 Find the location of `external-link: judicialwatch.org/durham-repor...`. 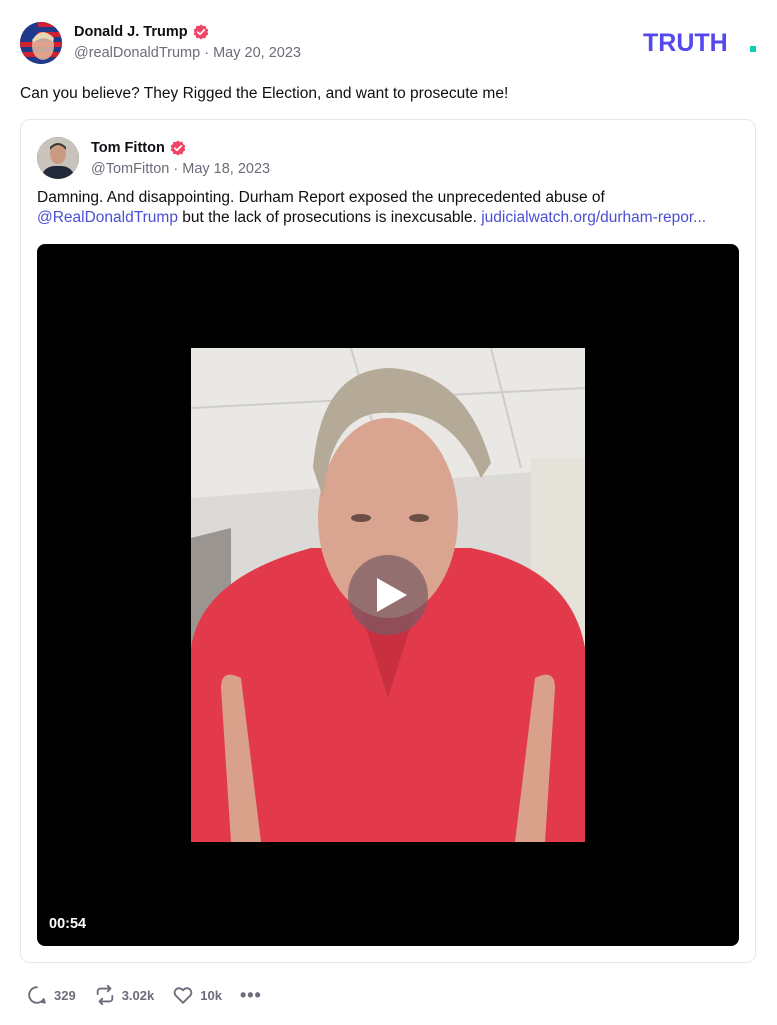

external-link: judicialwatch.org/durham-repor... is located at coordinates (593, 217).